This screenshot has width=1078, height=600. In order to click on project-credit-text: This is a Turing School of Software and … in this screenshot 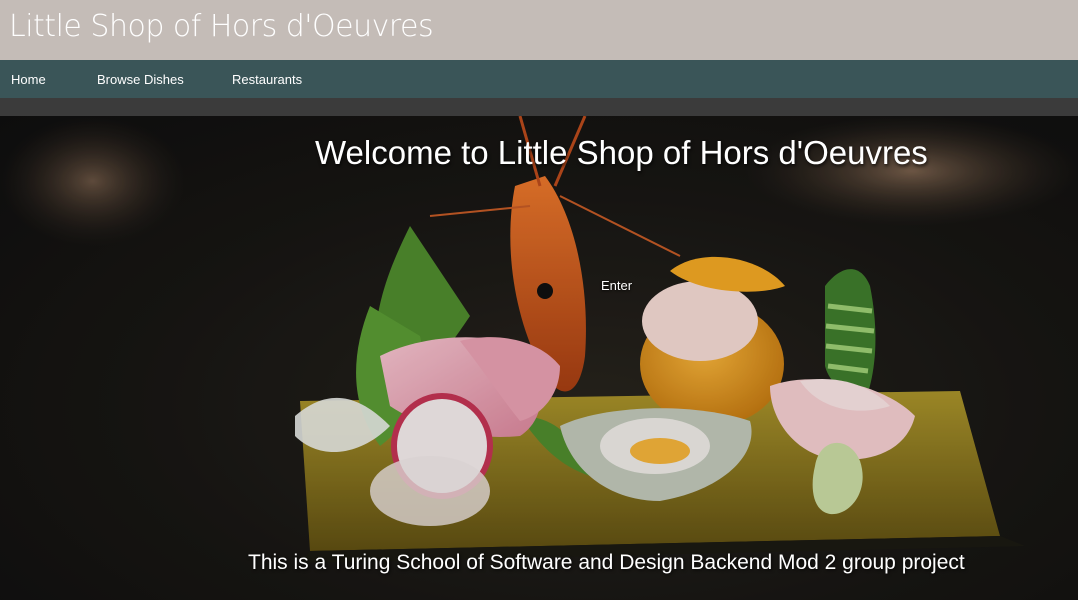, I will do `click(606, 562)`.